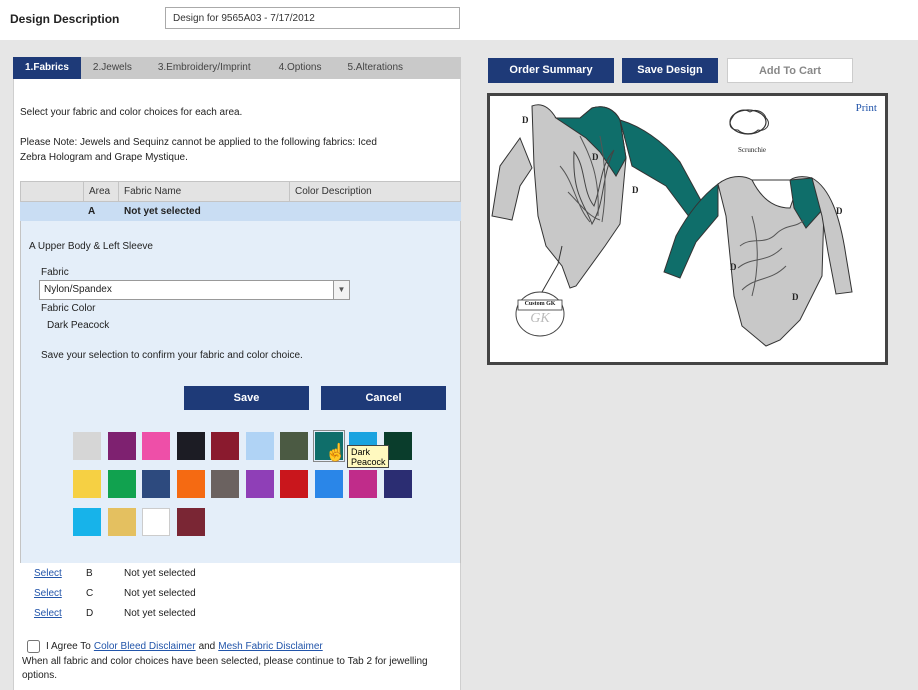  What do you see at coordinates (330, 191) in the screenshot?
I see `header-color-description: Color Description` at bounding box center [330, 191].